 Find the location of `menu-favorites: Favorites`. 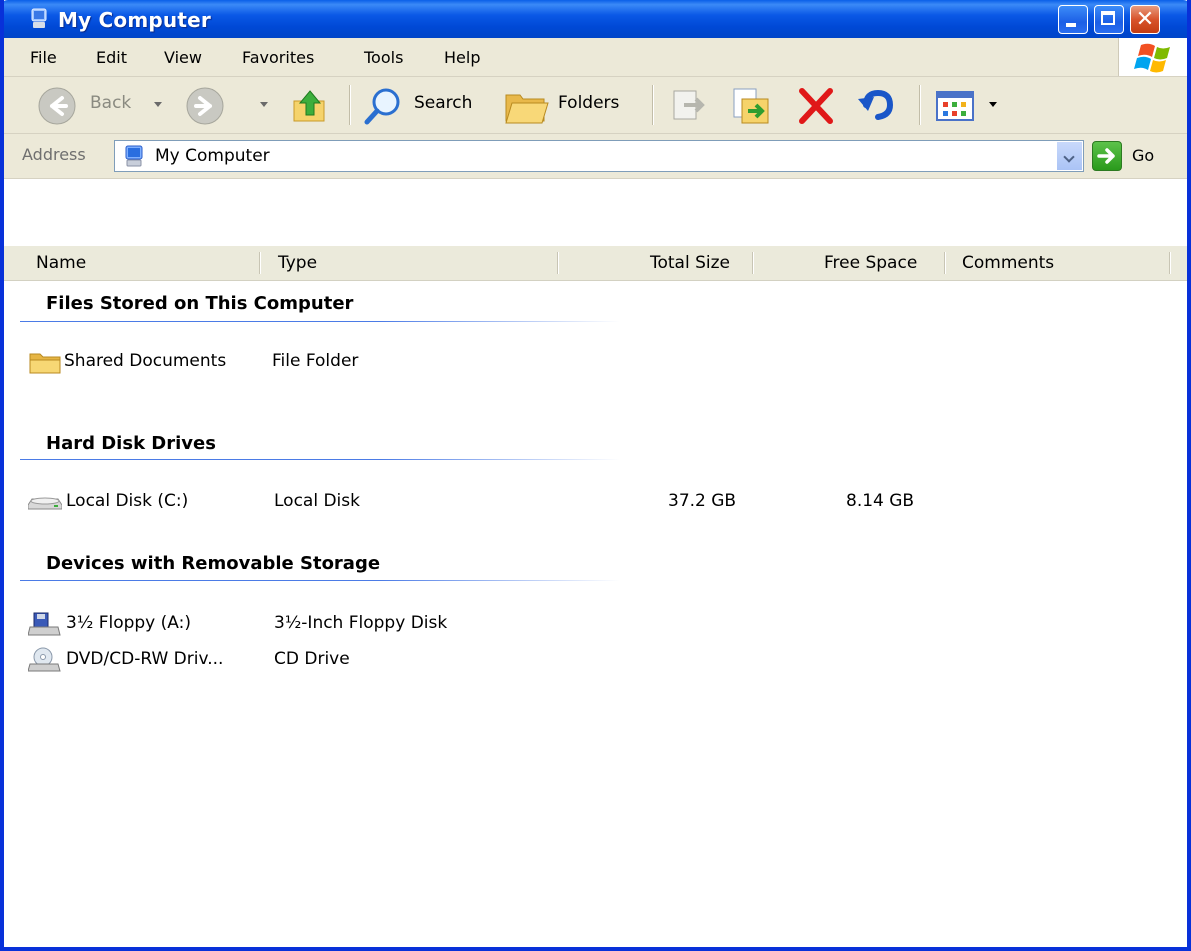

menu-favorites: Favorites is located at coordinates (278, 57).